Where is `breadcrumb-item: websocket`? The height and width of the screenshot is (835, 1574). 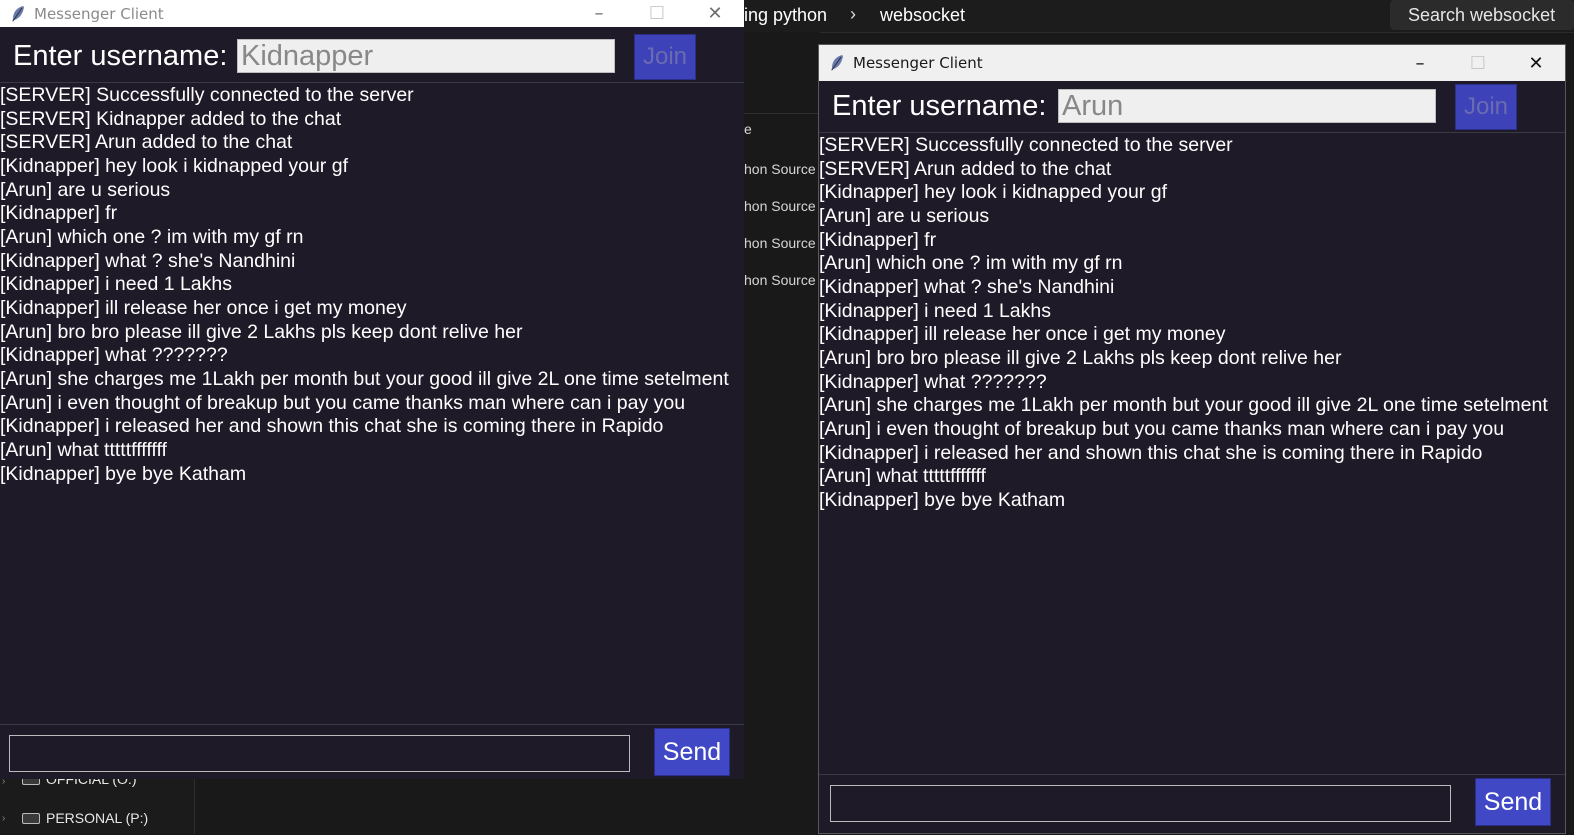 breadcrumb-item: websocket is located at coordinates (922, 15).